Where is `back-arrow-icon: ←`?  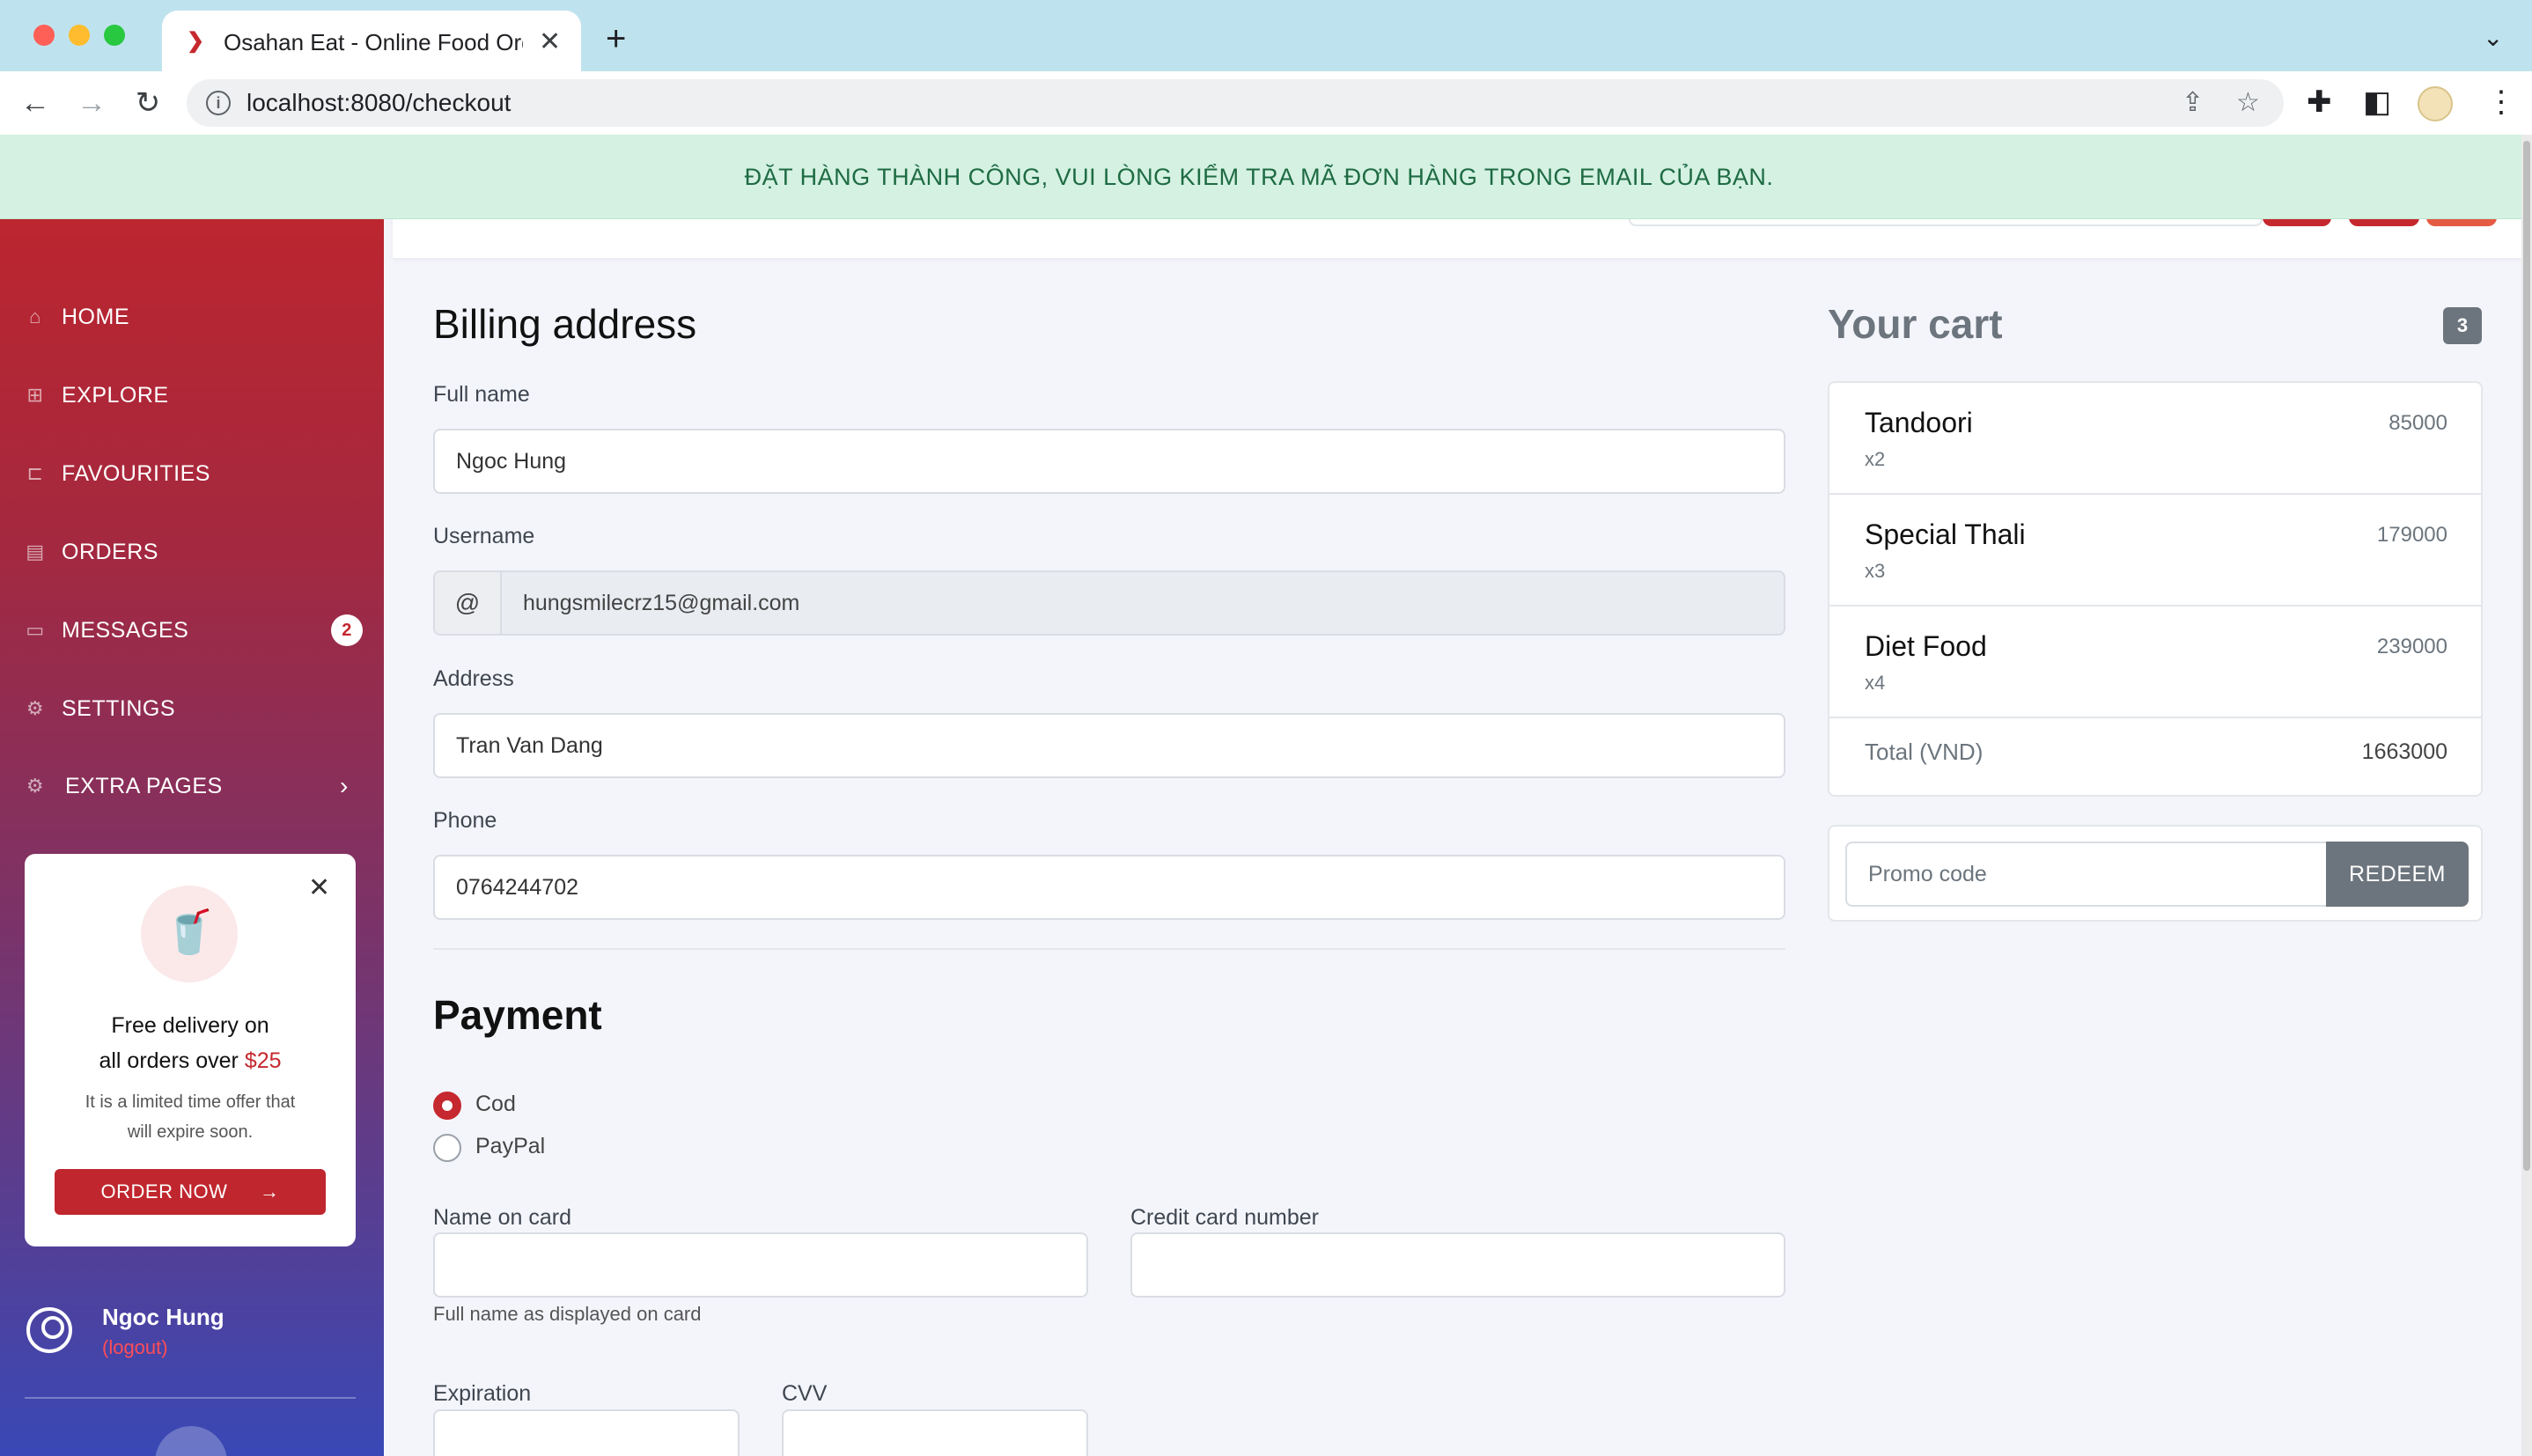 back-arrow-icon: ← is located at coordinates (35, 103).